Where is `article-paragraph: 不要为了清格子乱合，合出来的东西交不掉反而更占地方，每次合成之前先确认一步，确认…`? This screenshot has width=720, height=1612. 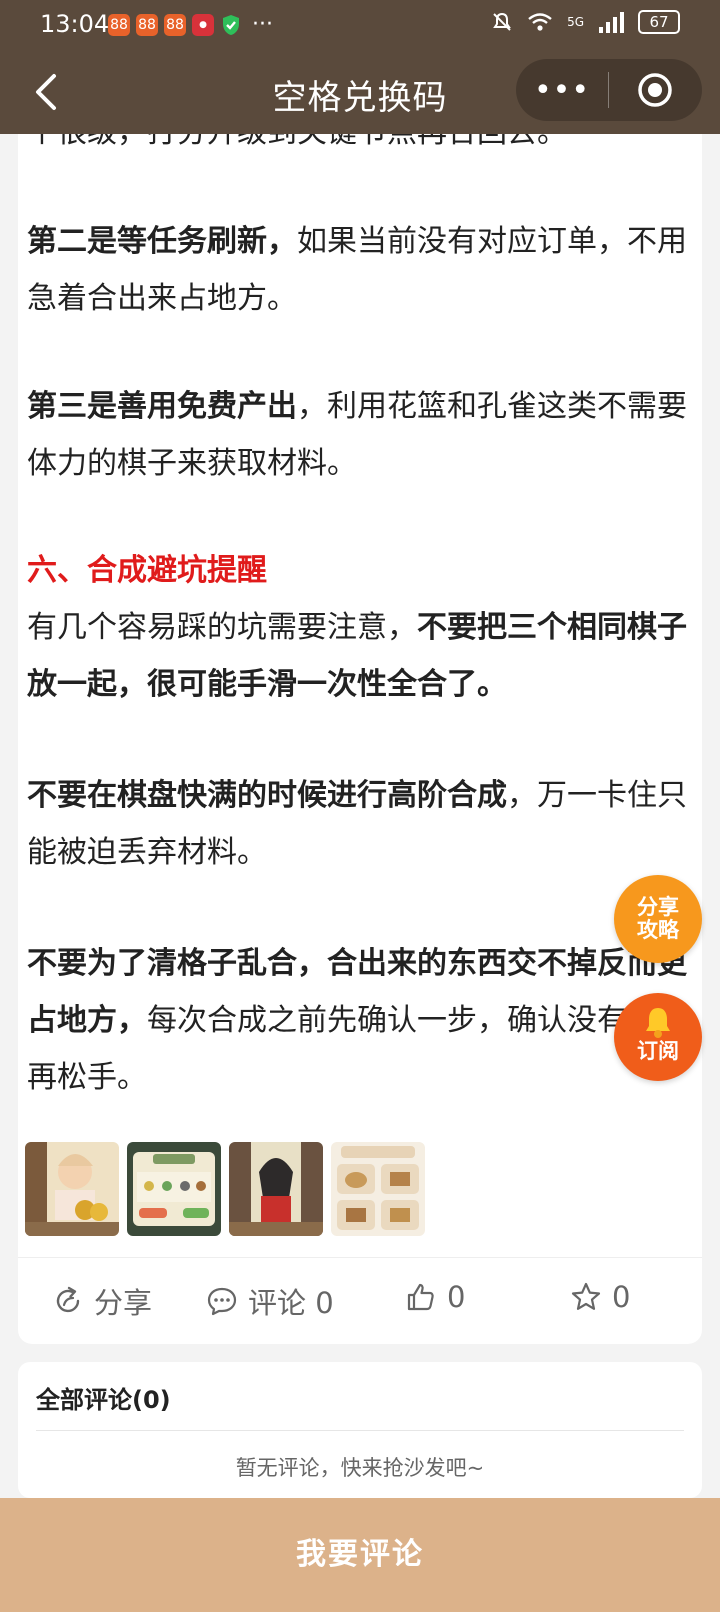
article-paragraph: 不要为了清格子乱合，合出来的东西交不掉反而更占地方，每次合成之前先确认一步，确认… is located at coordinates (357, 1020).